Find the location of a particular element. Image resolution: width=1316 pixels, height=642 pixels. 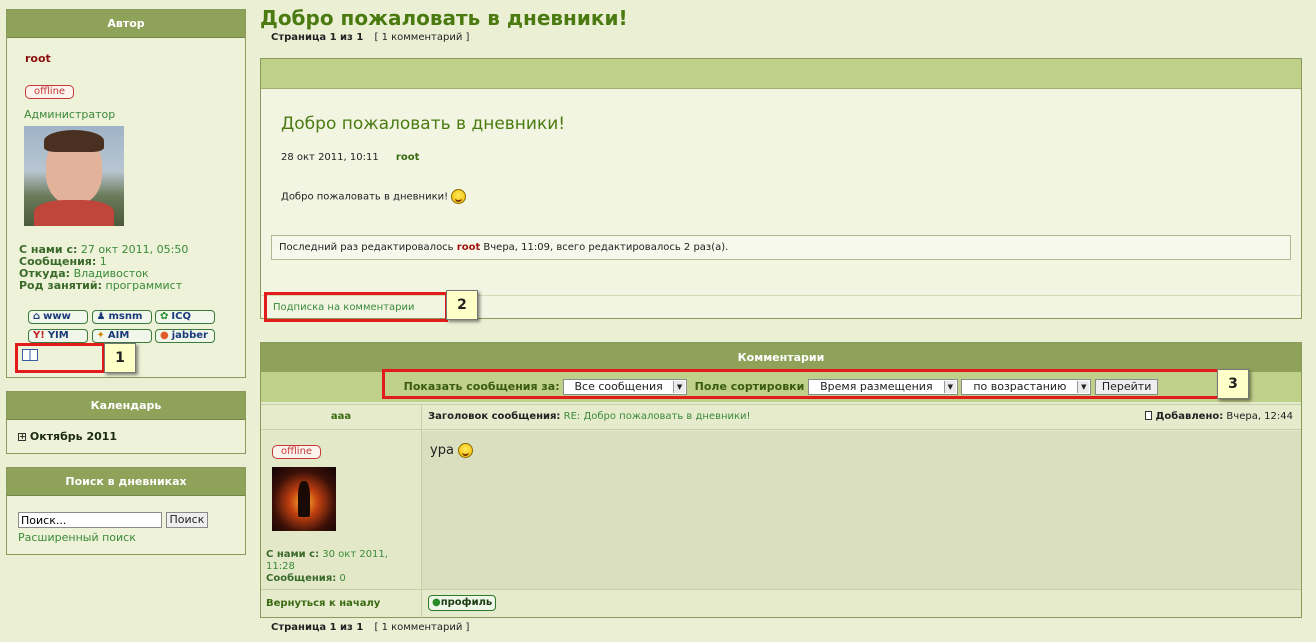

comments-header: Комментарии is located at coordinates (781, 357).